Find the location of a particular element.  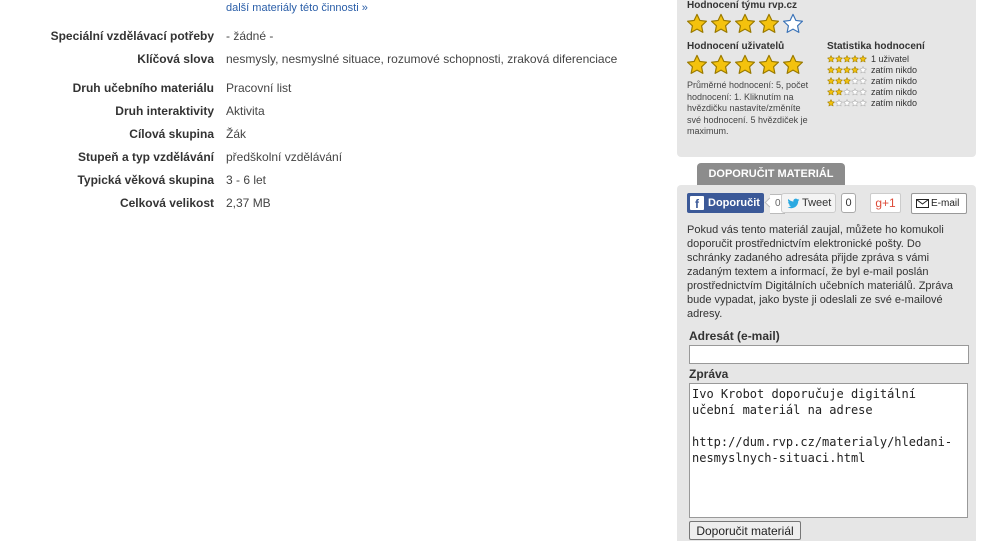

detail-label: Typická věková skupina is located at coordinates (145, 180).